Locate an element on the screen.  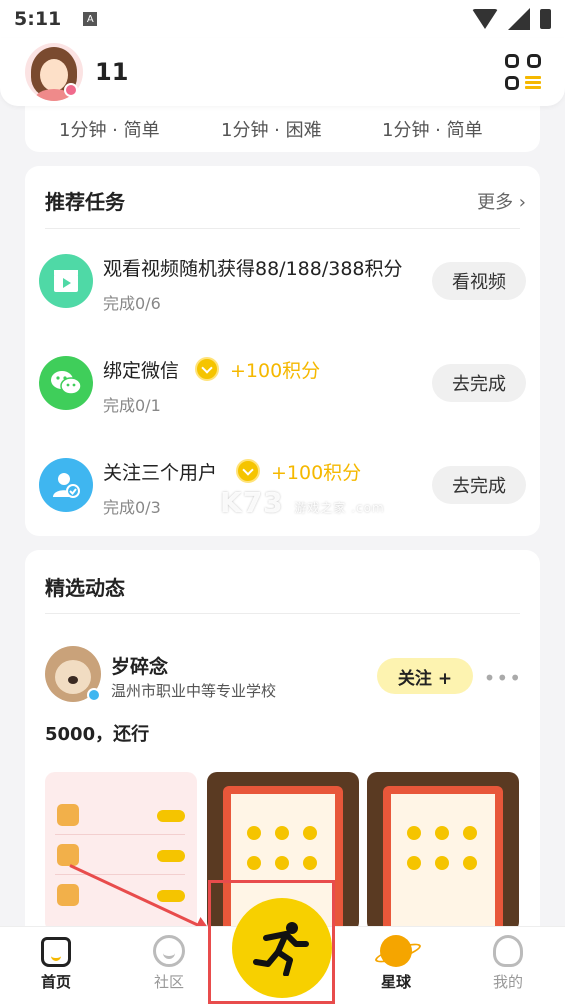
task-progress: 完成0/1 is located at coordinates (132, 405).